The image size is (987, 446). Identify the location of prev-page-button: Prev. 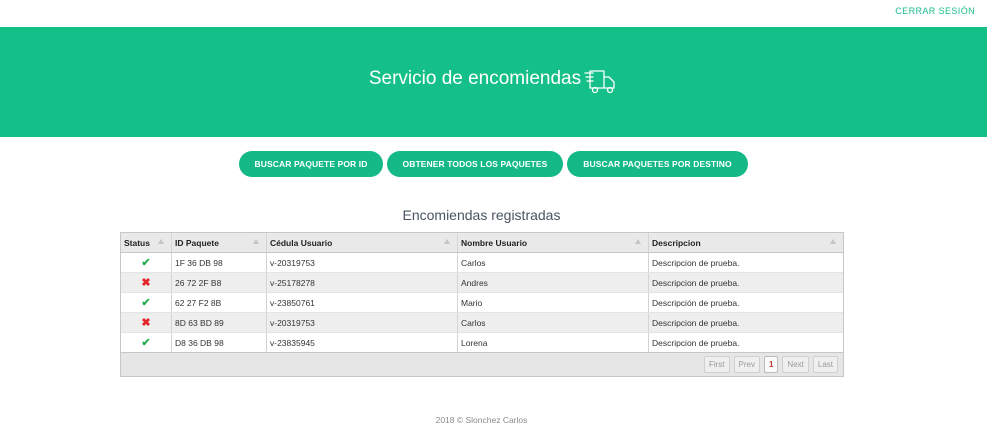
(746, 364).